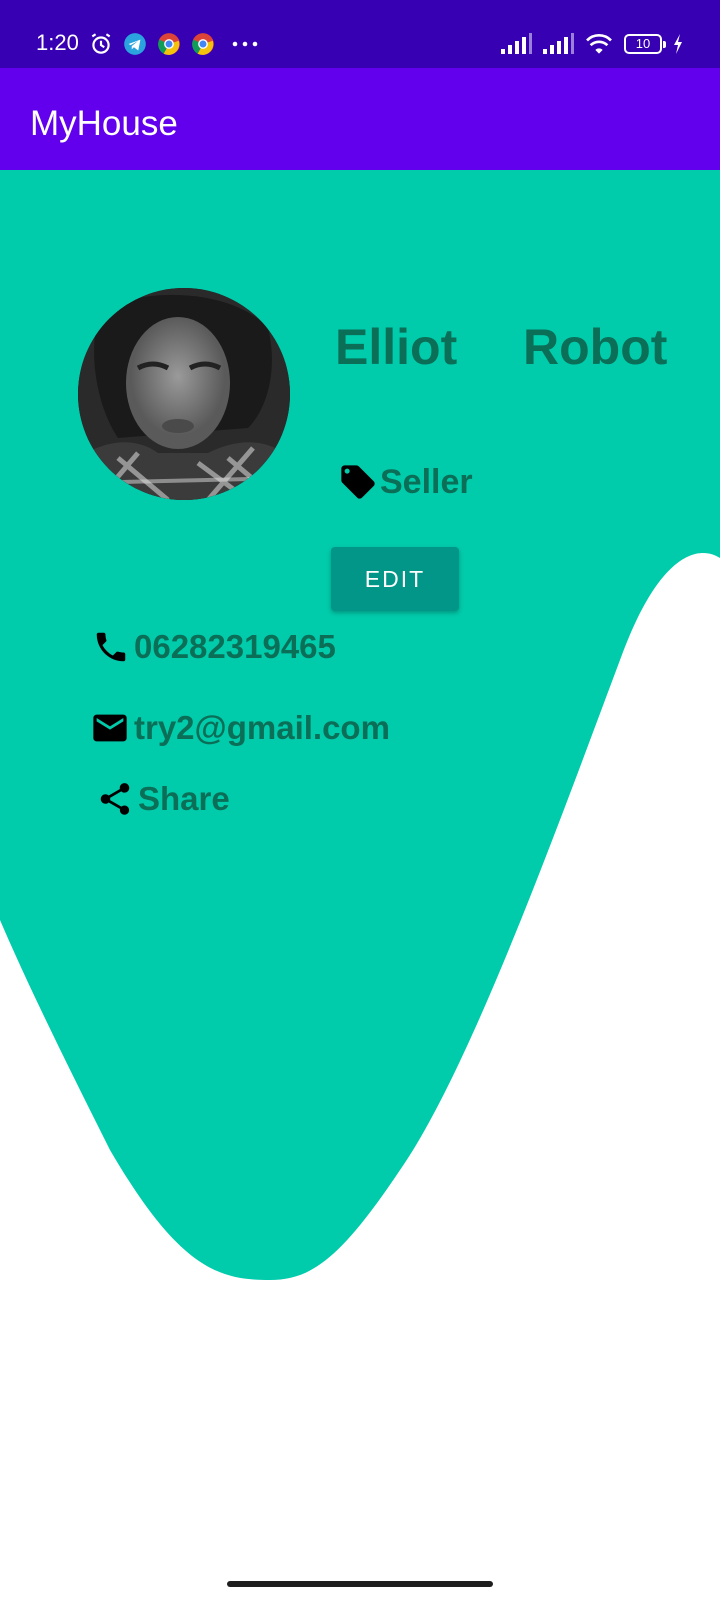  What do you see at coordinates (104, 123) in the screenshot?
I see `app-title: MyHouse` at bounding box center [104, 123].